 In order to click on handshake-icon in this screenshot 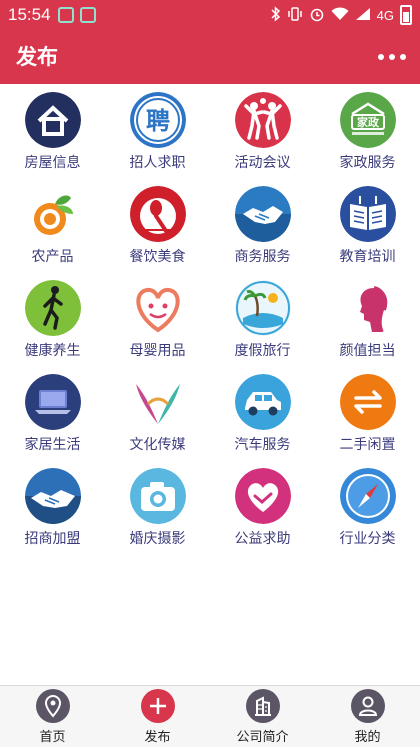, I will do `click(262, 214)`.